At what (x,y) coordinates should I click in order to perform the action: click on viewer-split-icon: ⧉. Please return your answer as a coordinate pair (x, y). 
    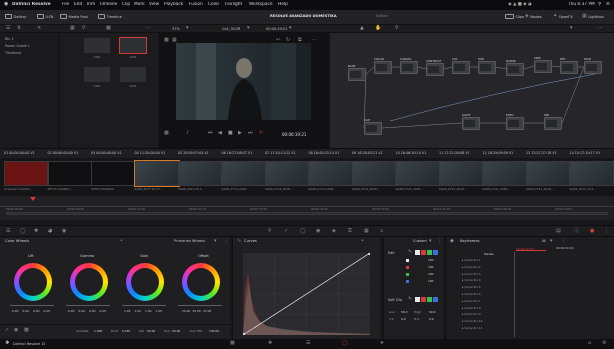
    Looking at the image, I should click on (300, 40).